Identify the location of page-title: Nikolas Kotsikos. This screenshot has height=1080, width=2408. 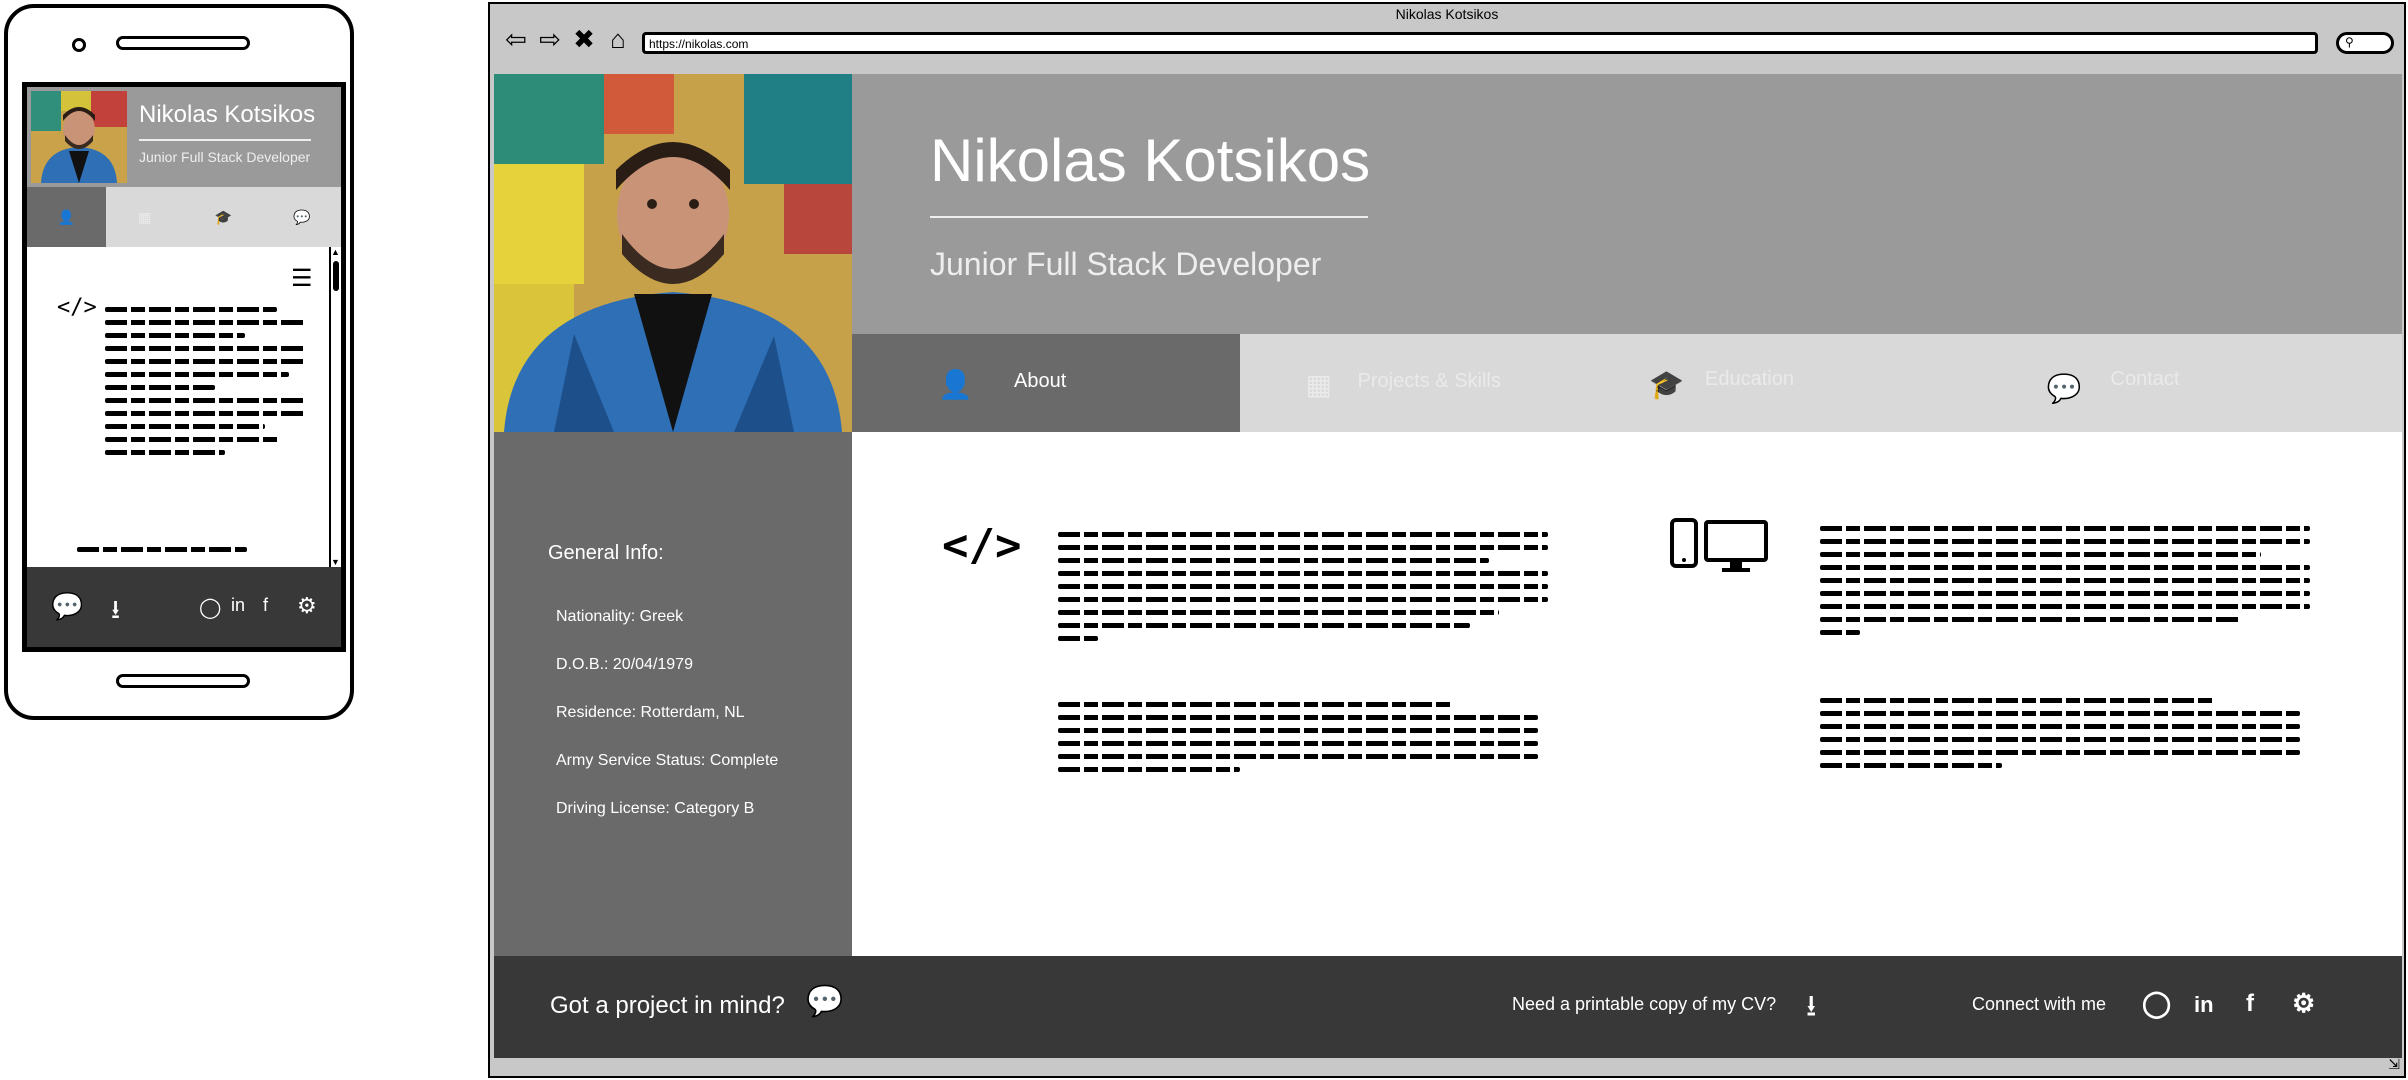
(1150, 160).